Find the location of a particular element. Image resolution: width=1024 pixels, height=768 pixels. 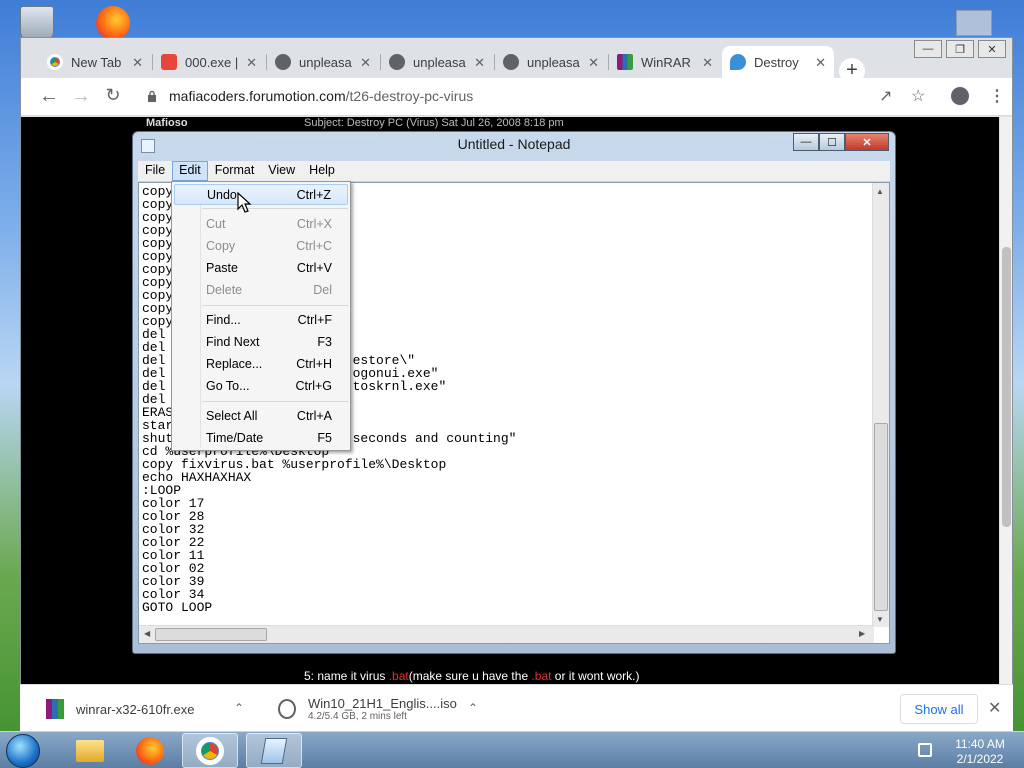

winrar-file-icon is located at coordinates (55, 709).